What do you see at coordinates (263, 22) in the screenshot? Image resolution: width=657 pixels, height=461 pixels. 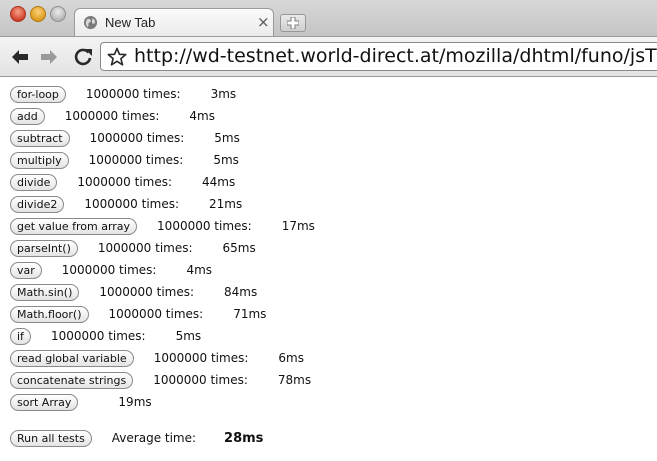 I see `tab-close-icon: ×` at bounding box center [263, 22].